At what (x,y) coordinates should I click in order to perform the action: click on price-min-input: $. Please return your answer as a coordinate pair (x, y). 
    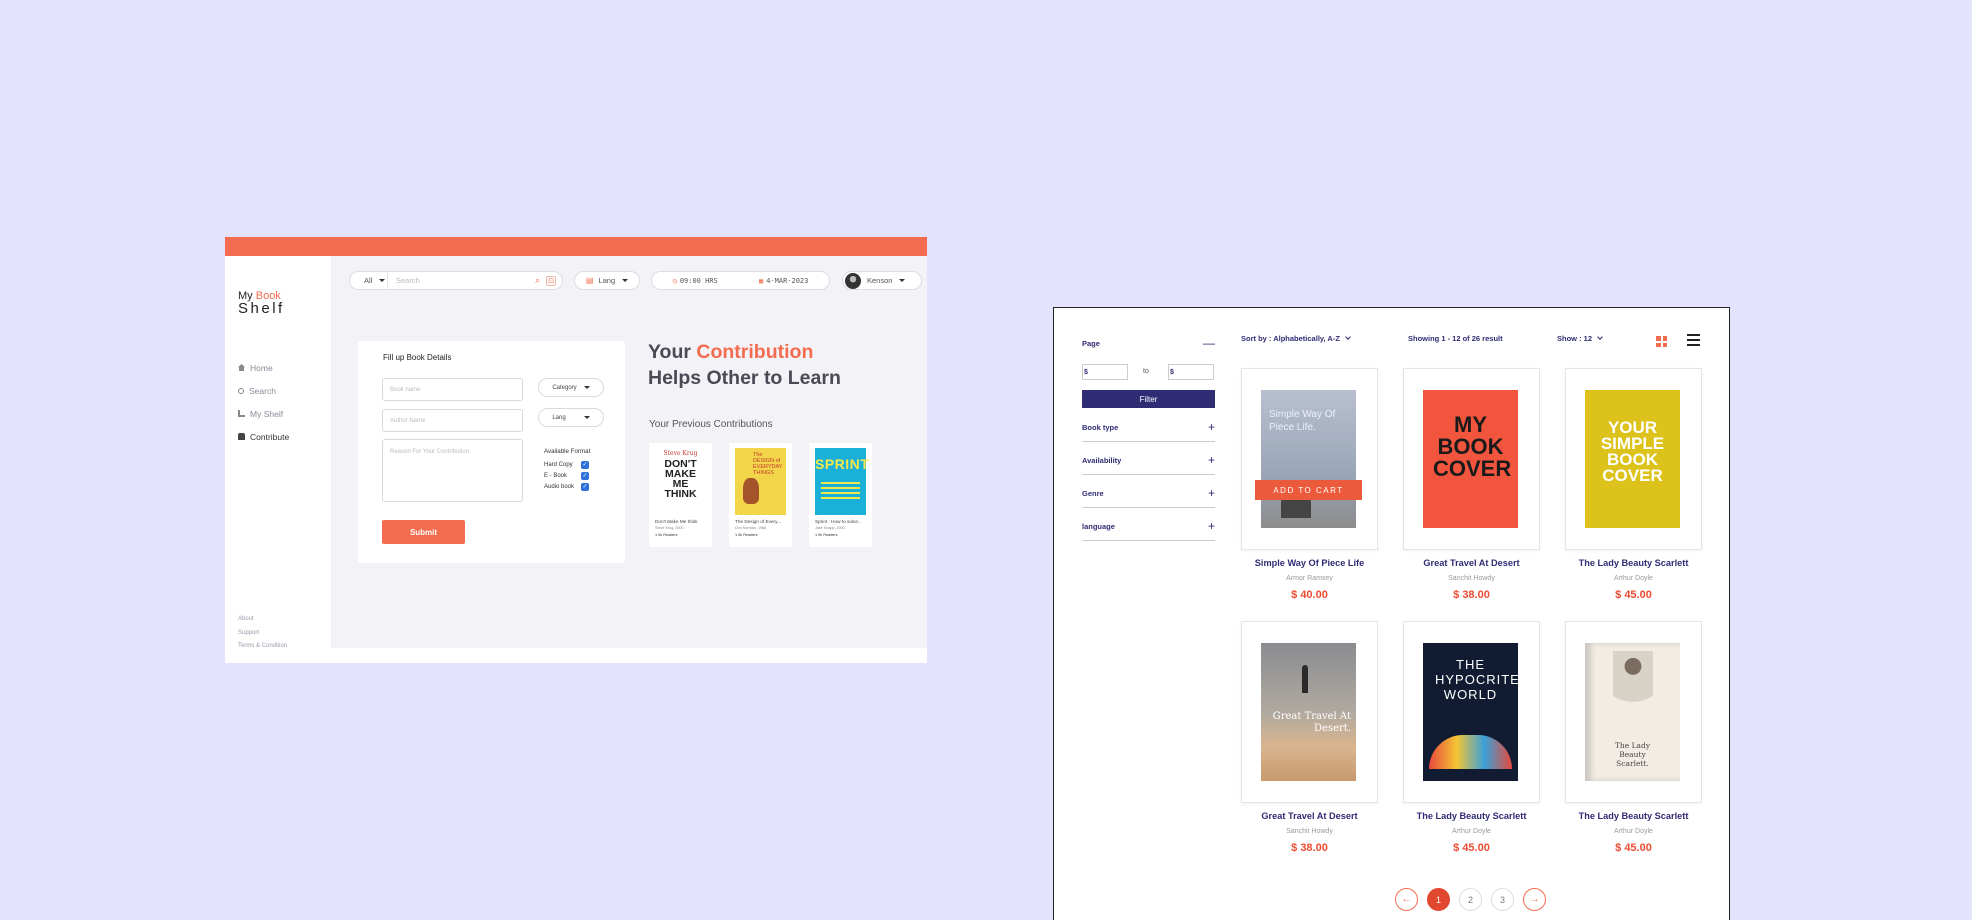
    Looking at the image, I should click on (1105, 372).